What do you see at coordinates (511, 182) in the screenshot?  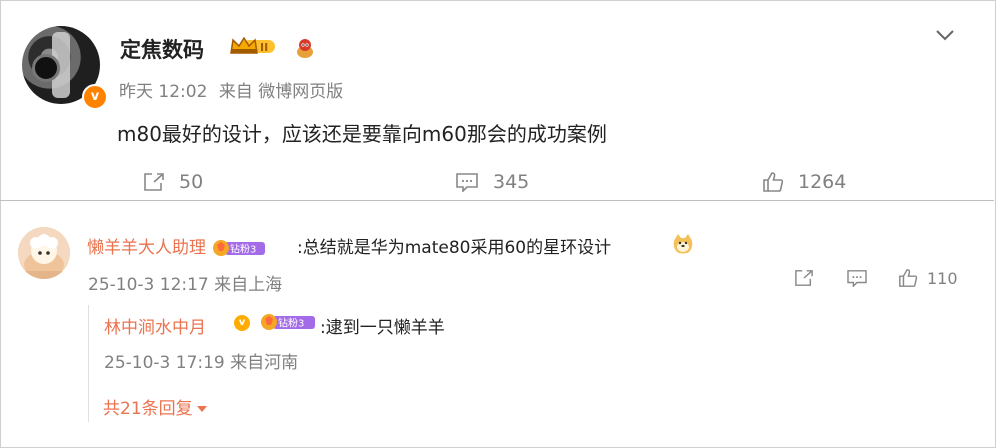 I see `comment-count: 345` at bounding box center [511, 182].